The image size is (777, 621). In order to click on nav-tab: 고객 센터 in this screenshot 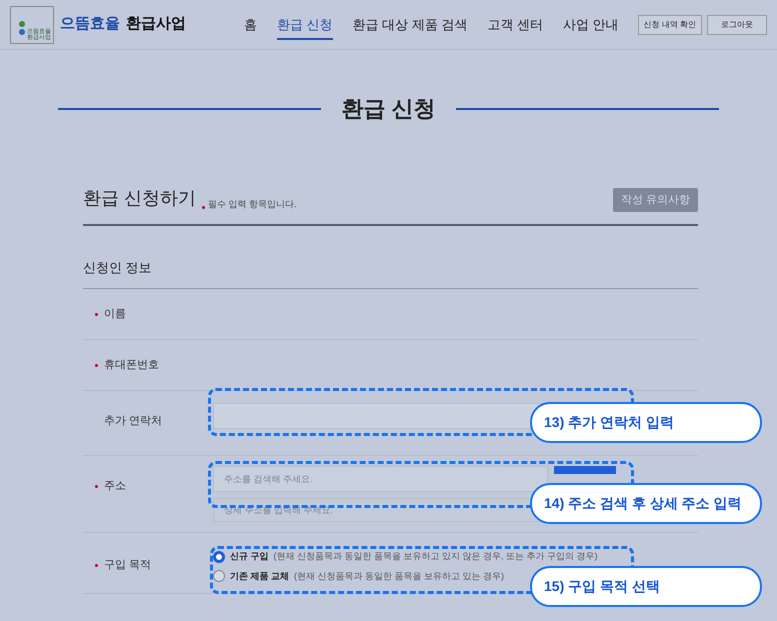, I will do `click(515, 24)`.